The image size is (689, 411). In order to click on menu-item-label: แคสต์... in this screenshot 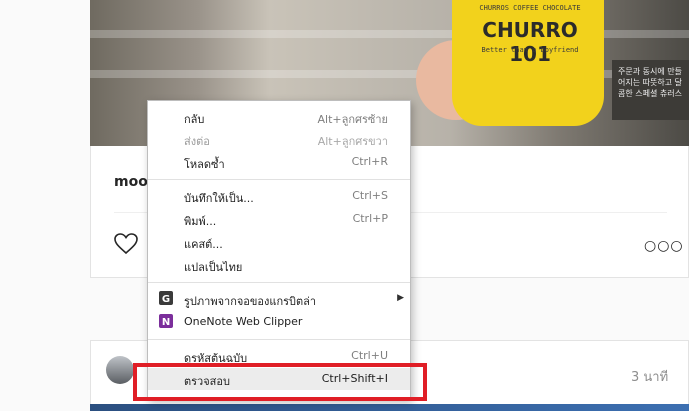, I will do `click(203, 244)`.